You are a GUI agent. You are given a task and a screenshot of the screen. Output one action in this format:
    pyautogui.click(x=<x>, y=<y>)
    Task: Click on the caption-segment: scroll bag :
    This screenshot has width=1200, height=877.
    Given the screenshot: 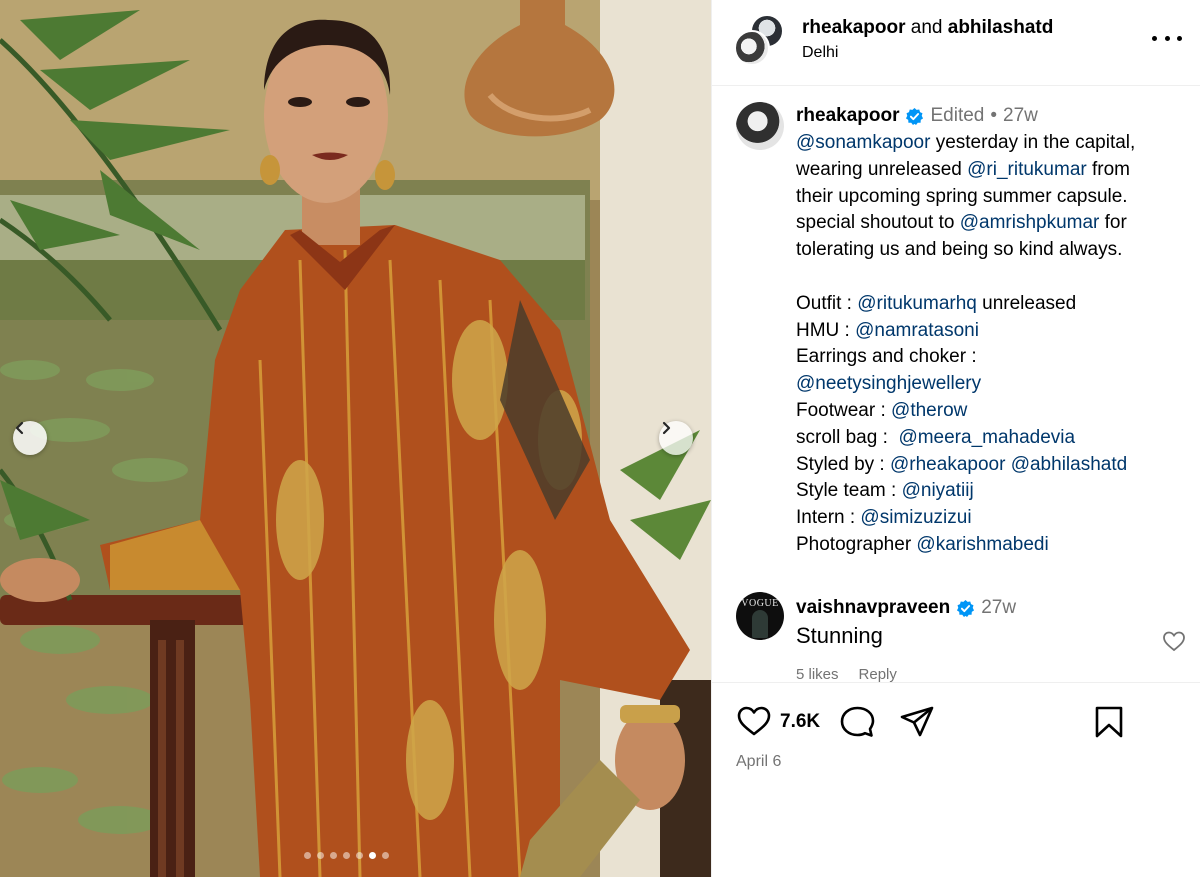 What is the action you would take?
    pyautogui.click(x=847, y=437)
    